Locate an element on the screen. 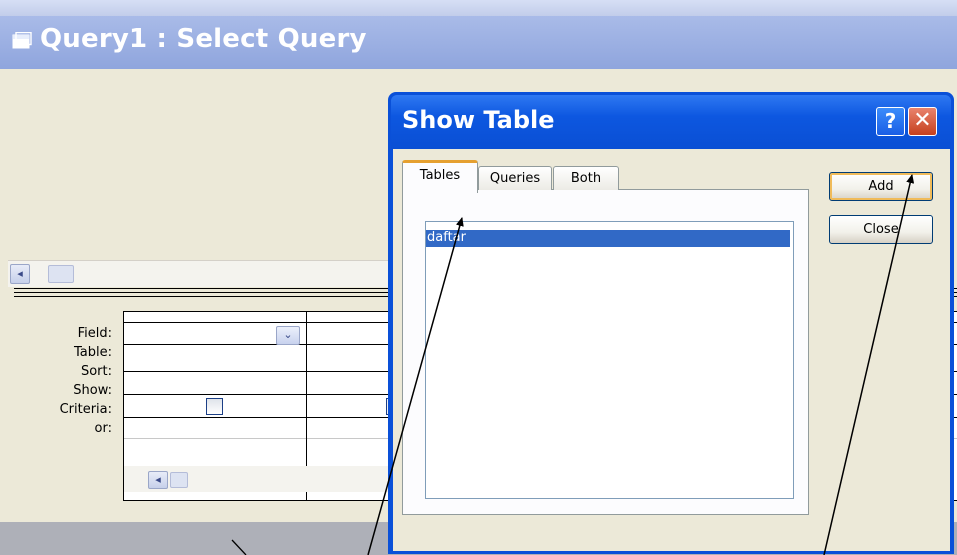 Image resolution: width=957 pixels, height=555 pixels. arrow-tail is located at coordinates (239, 547).